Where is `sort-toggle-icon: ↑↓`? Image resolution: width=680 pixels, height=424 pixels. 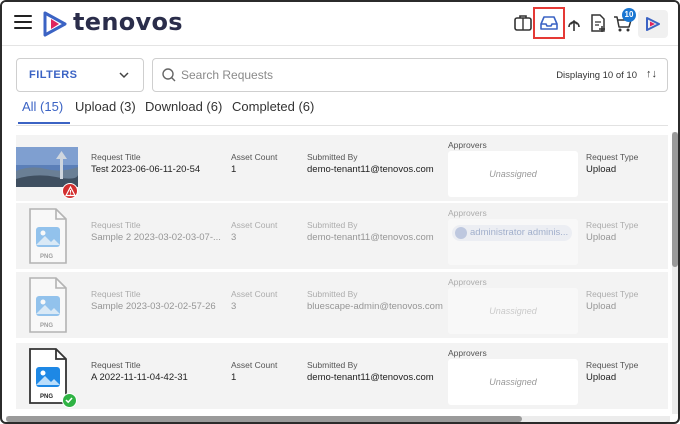 sort-toggle-icon: ↑↓ is located at coordinates (651, 74).